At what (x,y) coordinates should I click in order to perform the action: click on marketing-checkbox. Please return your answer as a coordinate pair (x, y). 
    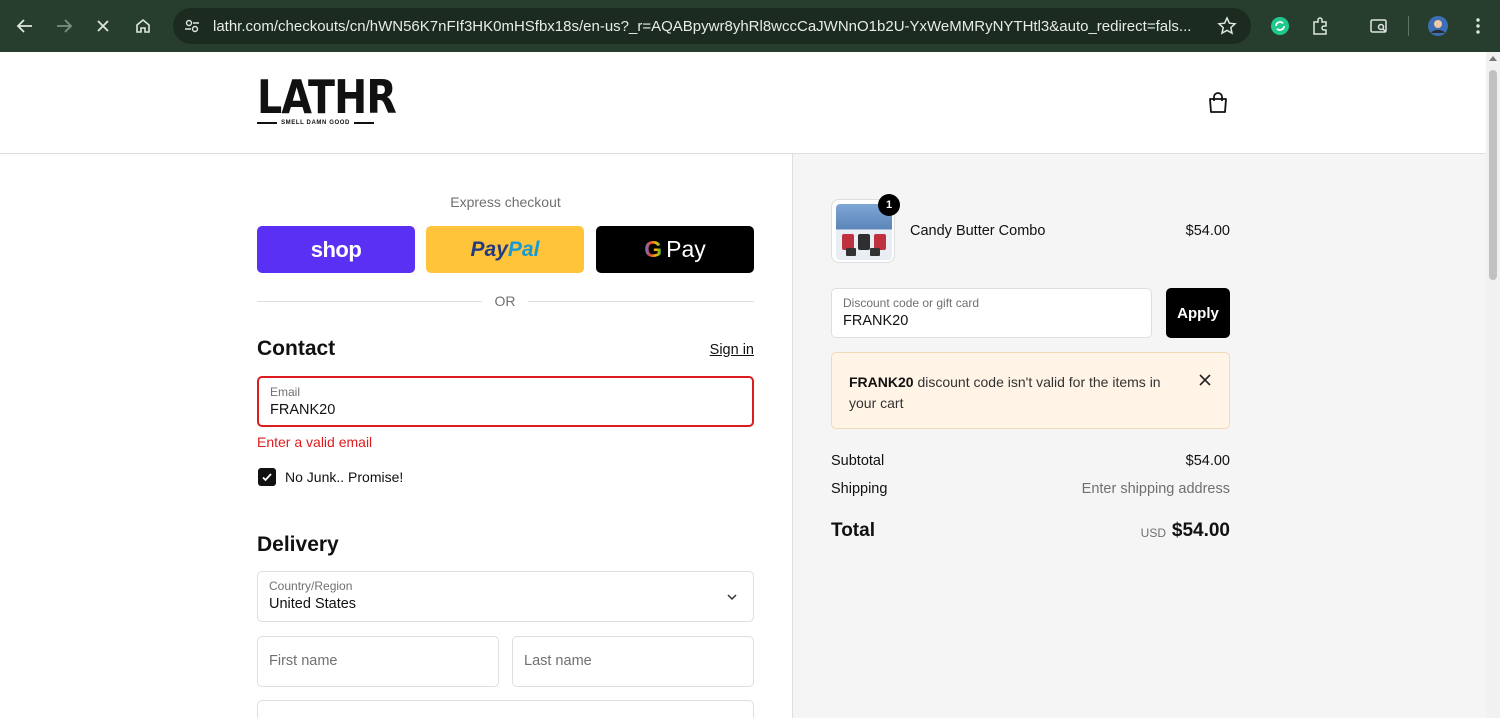
    Looking at the image, I should click on (267, 477).